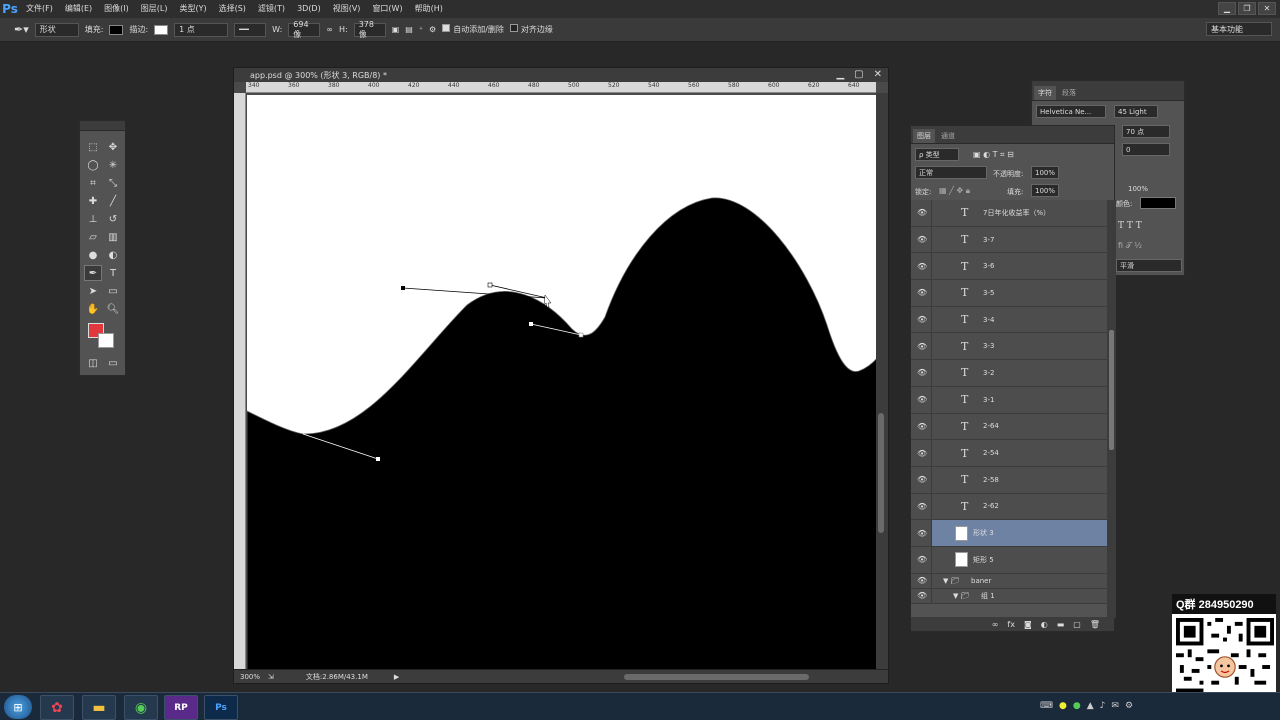 Image resolution: width=1280 pixels, height=720 pixels. What do you see at coordinates (1009, 320) in the screenshot?
I see `layer-row: 👁︎ T 3-4` at bounding box center [1009, 320].